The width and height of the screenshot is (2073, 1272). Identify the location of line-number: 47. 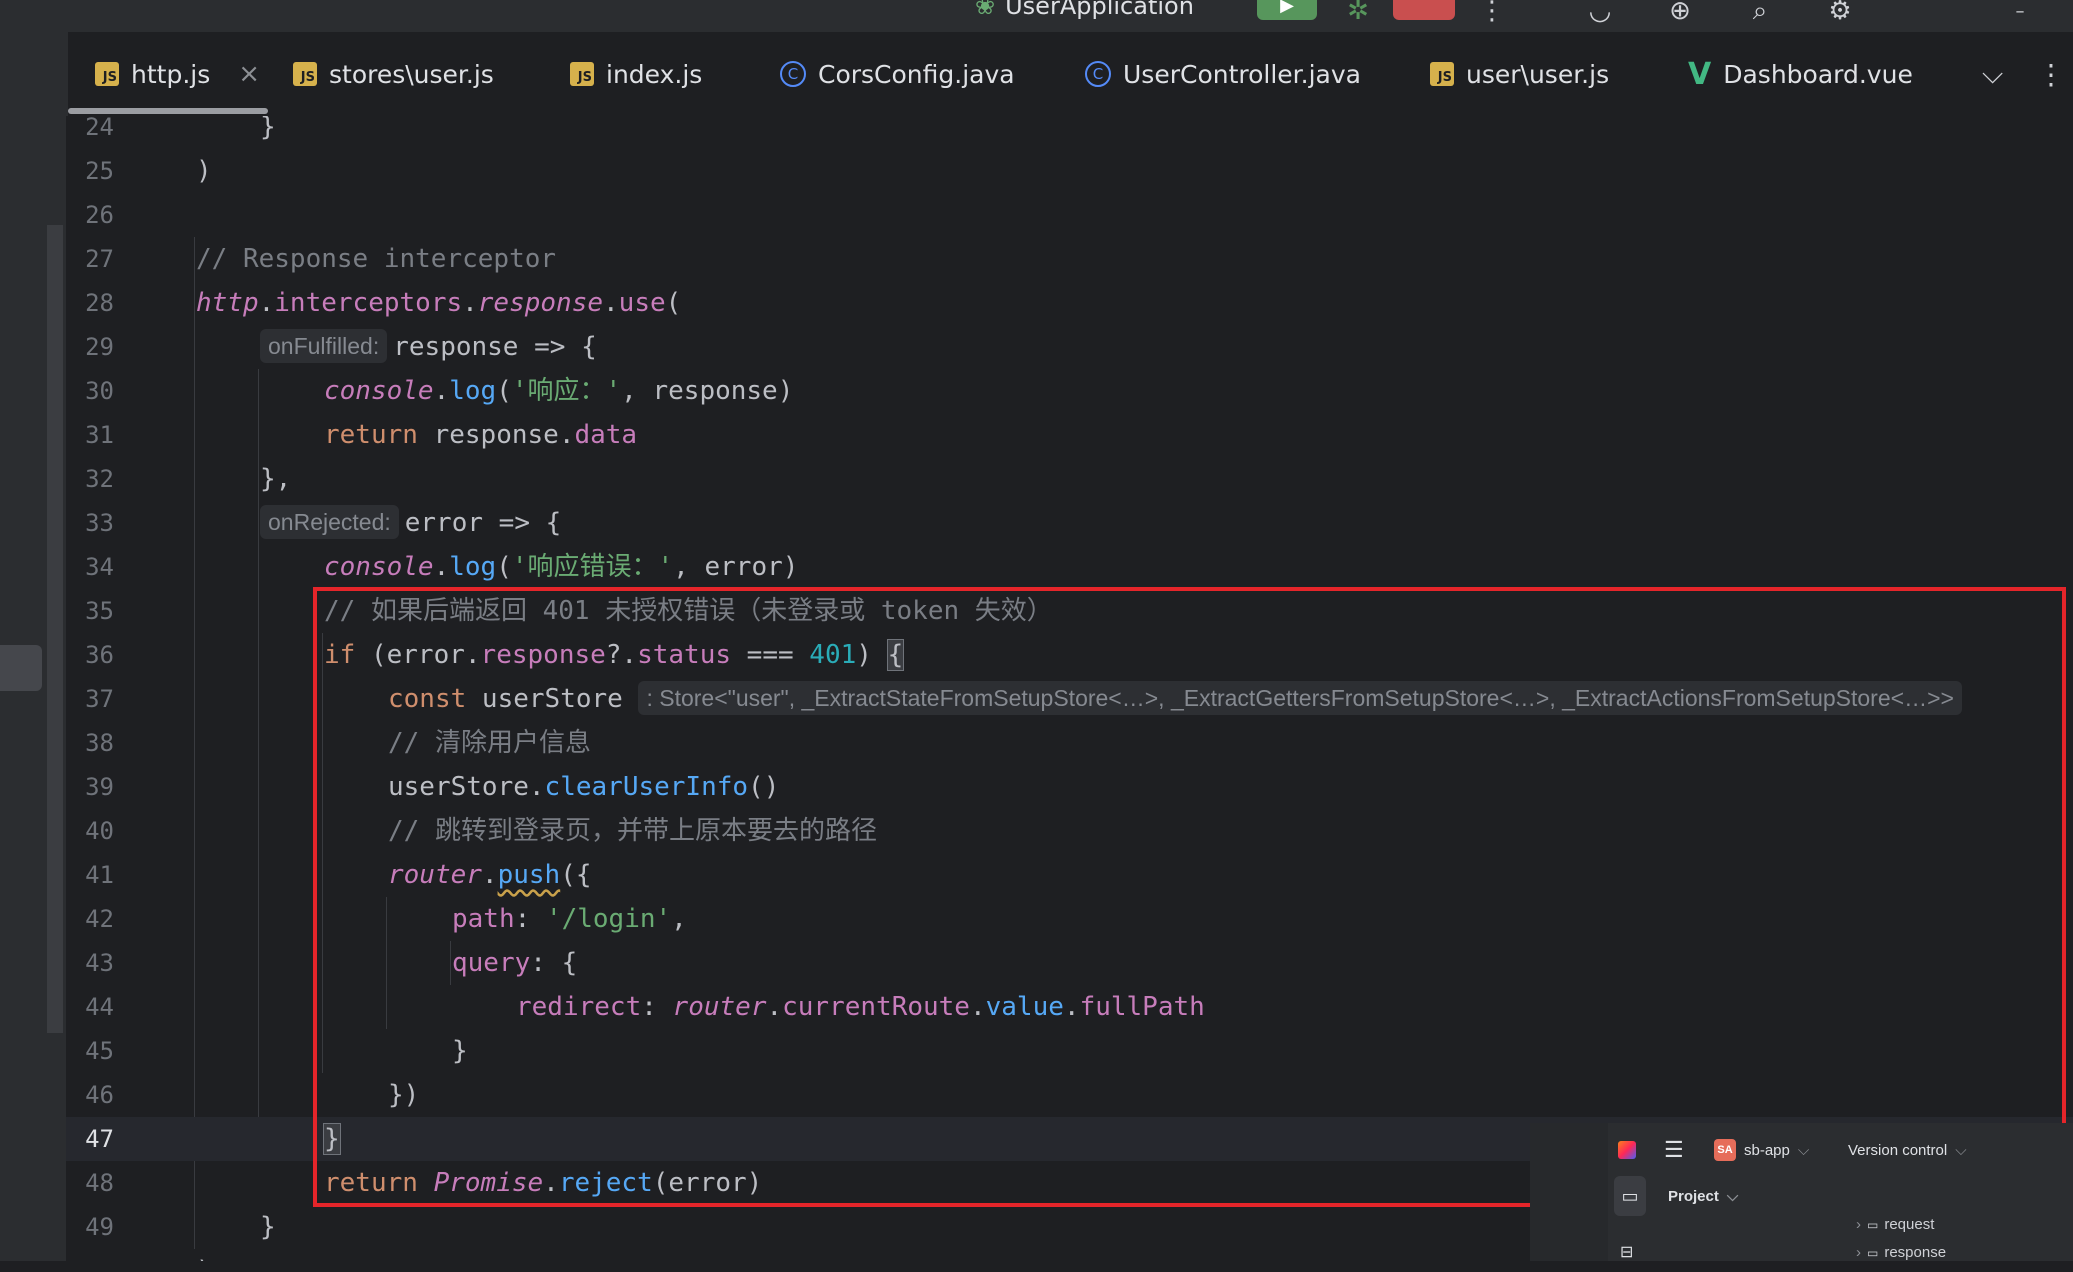
(90, 1139).